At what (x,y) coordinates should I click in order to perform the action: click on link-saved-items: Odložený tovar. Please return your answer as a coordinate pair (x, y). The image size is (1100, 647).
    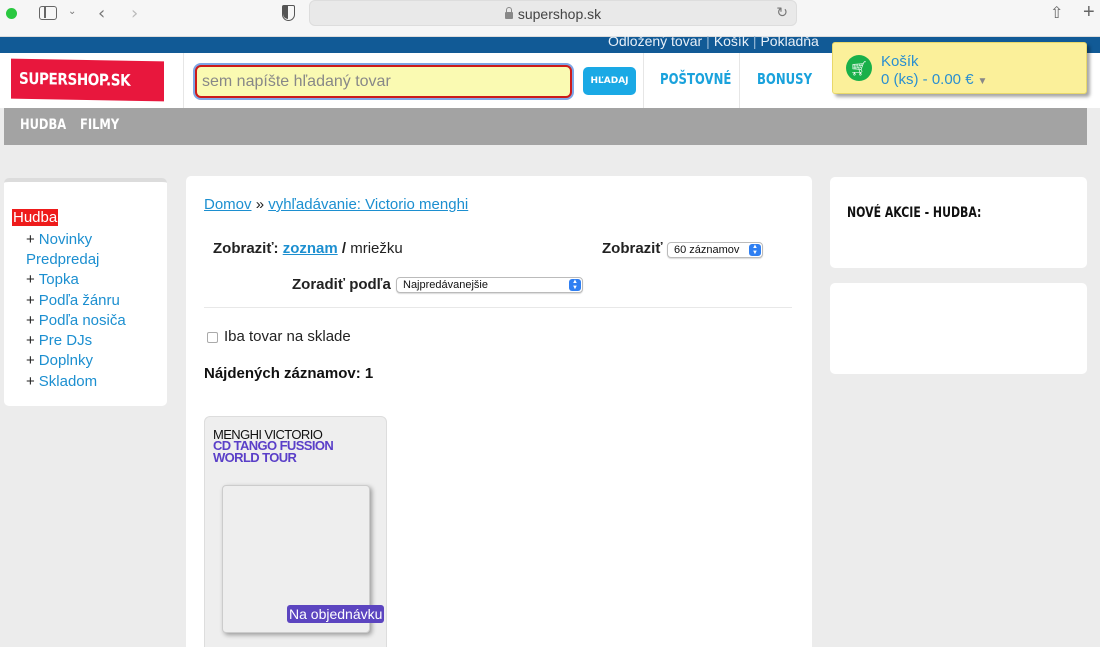
    Looking at the image, I should click on (655, 41).